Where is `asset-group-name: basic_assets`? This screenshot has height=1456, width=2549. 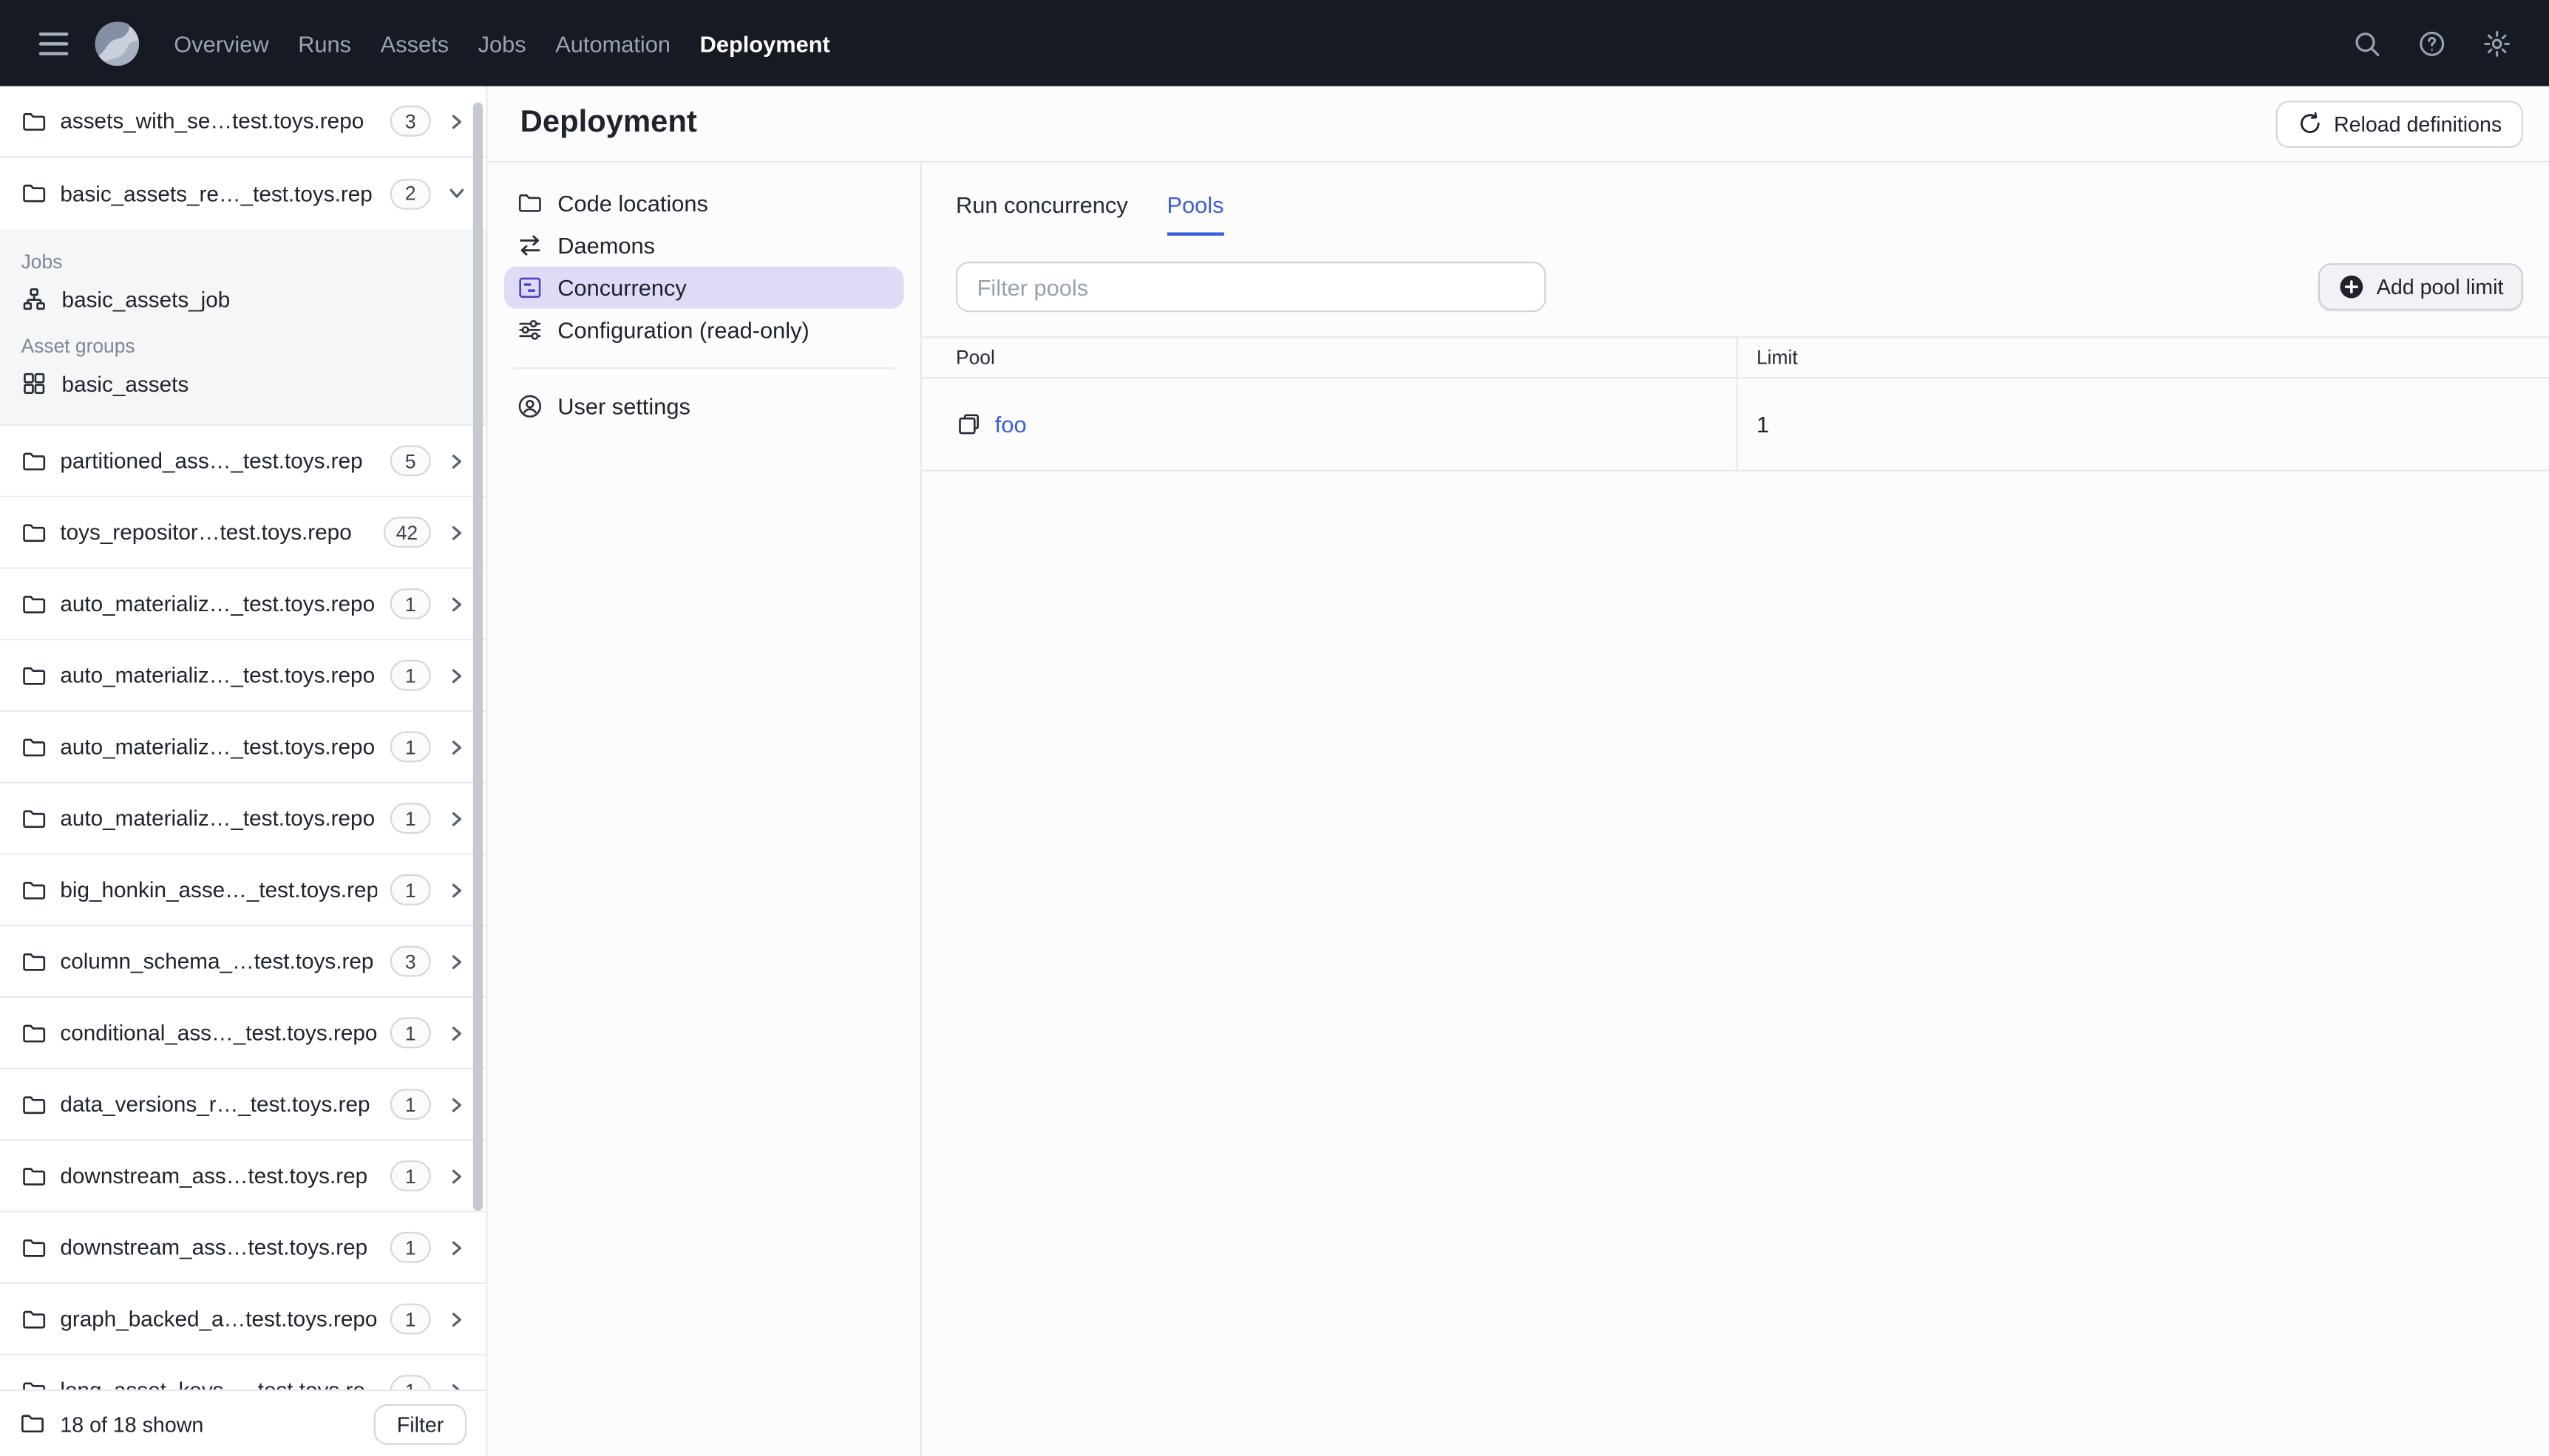 asset-group-name: basic_assets is located at coordinates (125, 383).